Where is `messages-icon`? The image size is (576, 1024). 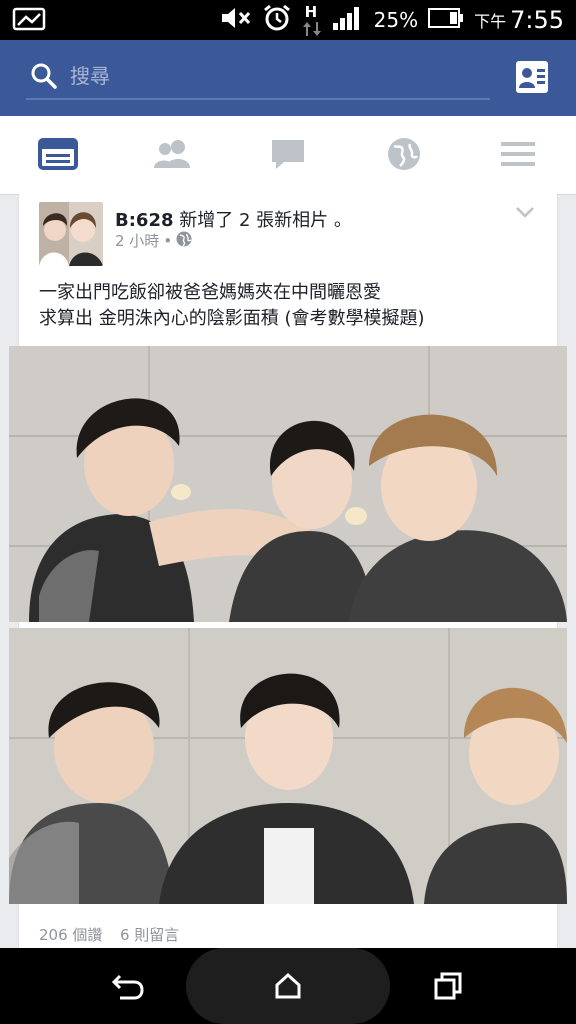 messages-icon is located at coordinates (288, 158).